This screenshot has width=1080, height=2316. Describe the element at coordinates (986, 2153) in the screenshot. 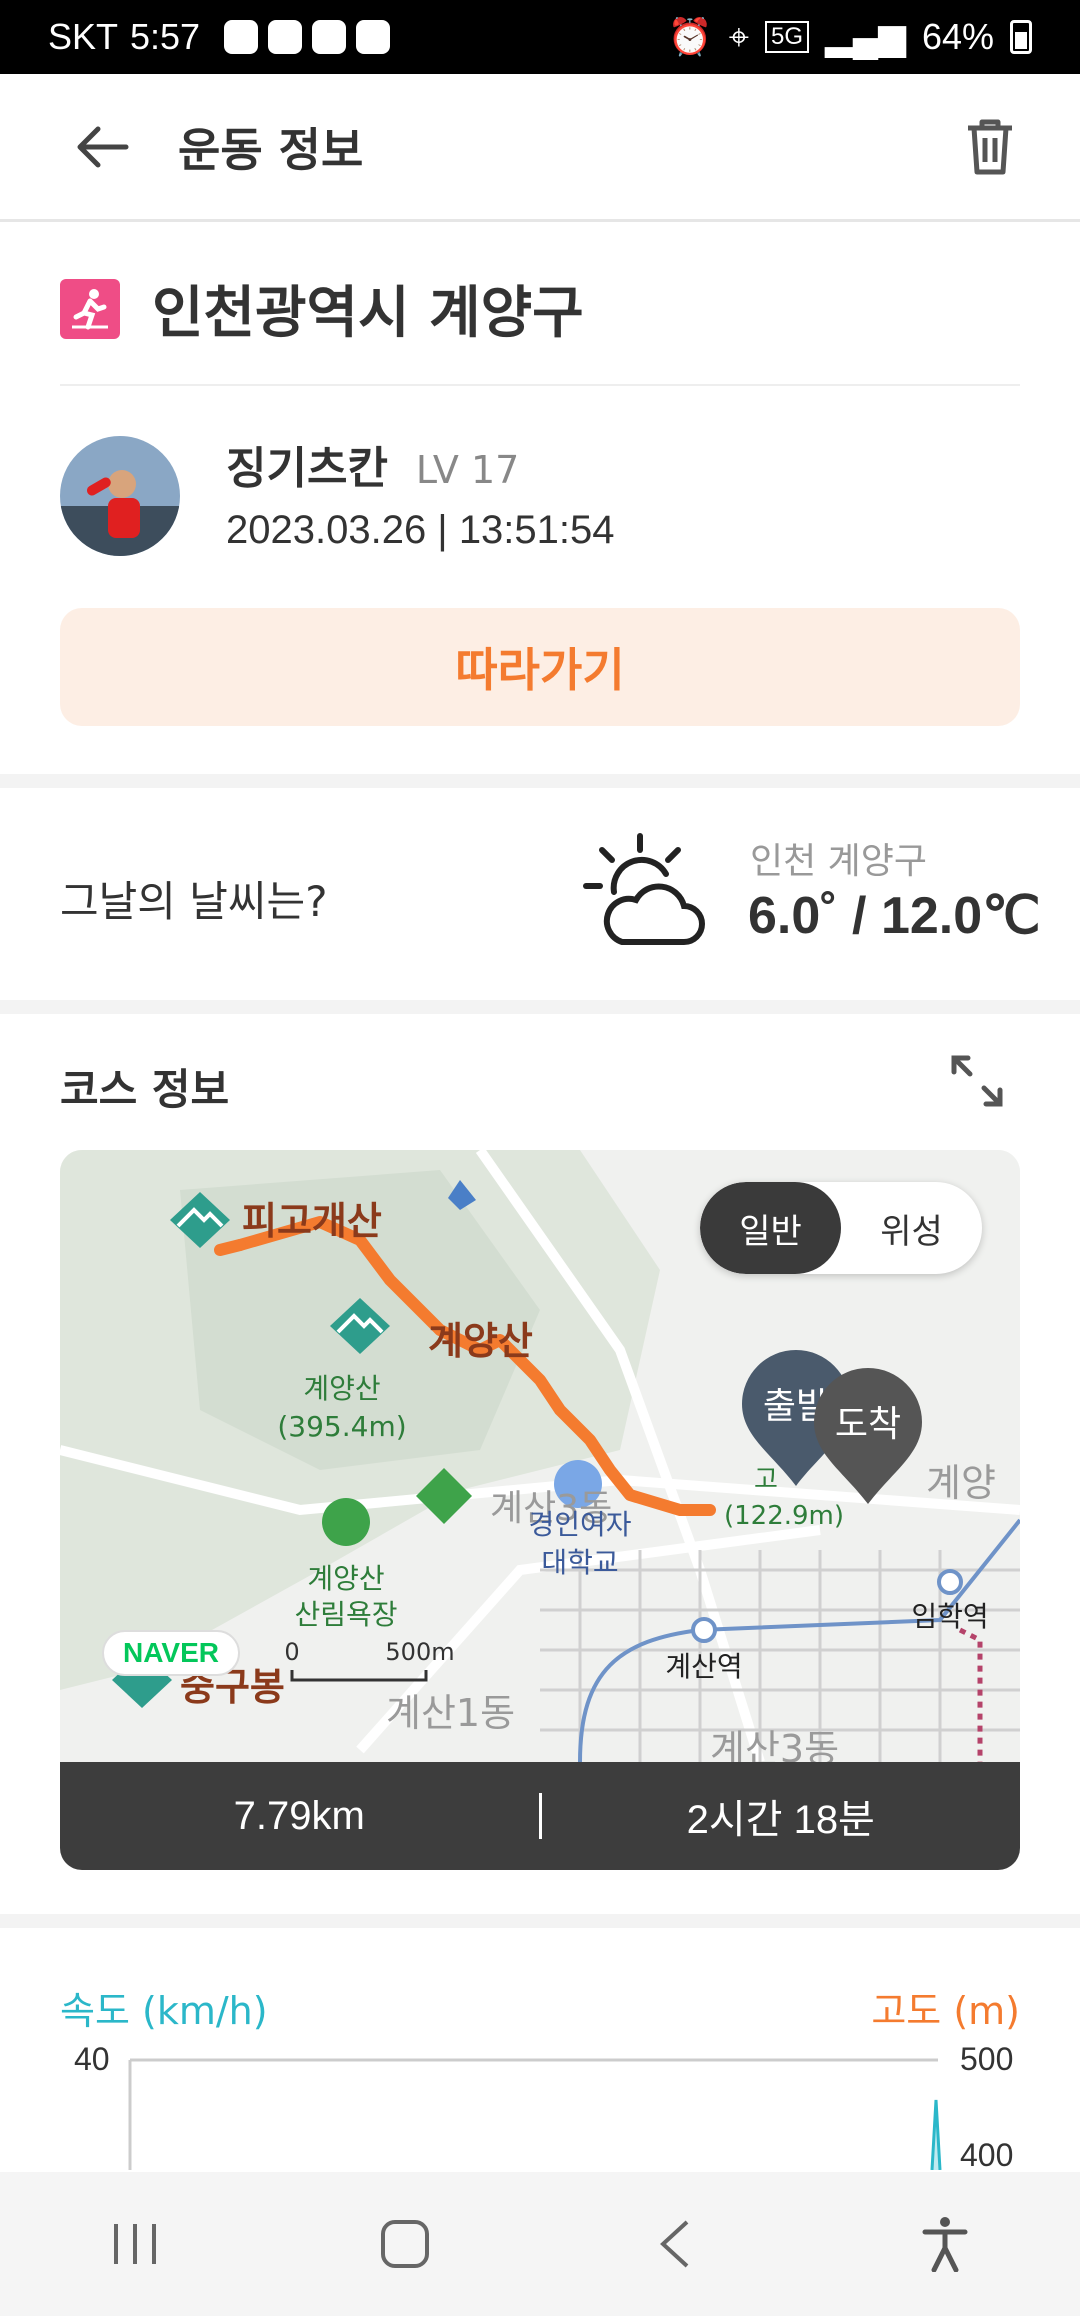

I see `altitude-tick-400: 400` at that location.